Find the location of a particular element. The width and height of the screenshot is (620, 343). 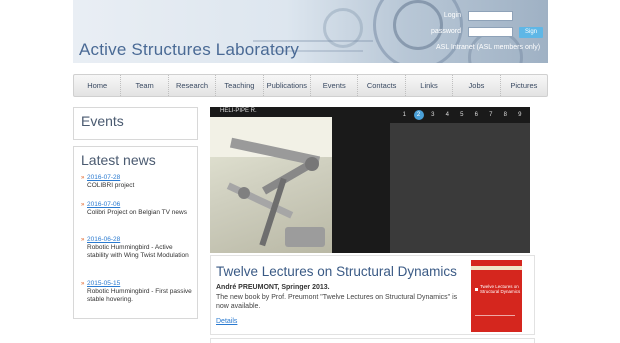

latest-news-heading: Latest news is located at coordinates (118, 160).